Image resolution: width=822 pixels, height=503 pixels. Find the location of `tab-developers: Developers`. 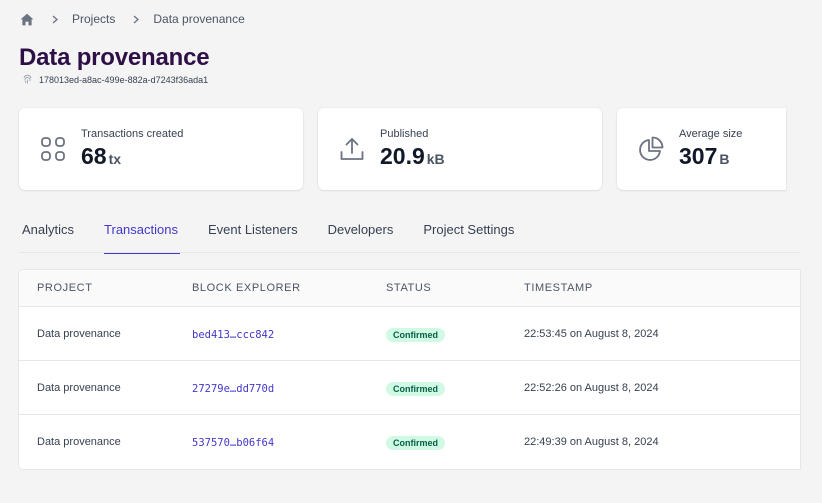

tab-developers: Developers is located at coordinates (361, 233).